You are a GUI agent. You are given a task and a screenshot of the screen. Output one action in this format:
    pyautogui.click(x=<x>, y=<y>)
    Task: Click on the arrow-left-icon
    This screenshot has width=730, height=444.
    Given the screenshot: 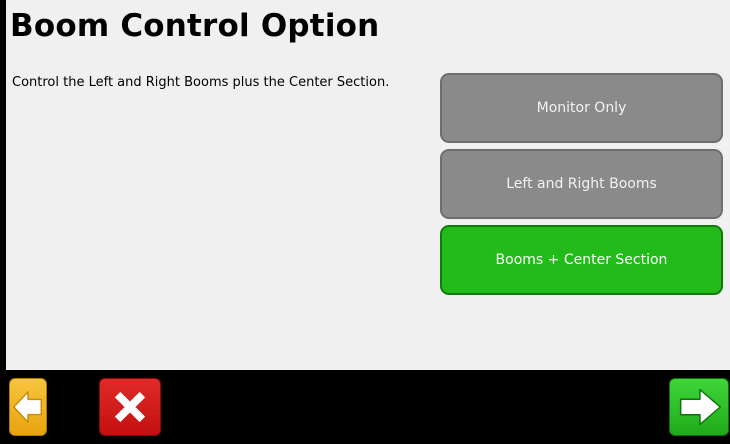 What is the action you would take?
    pyautogui.click(x=27, y=407)
    